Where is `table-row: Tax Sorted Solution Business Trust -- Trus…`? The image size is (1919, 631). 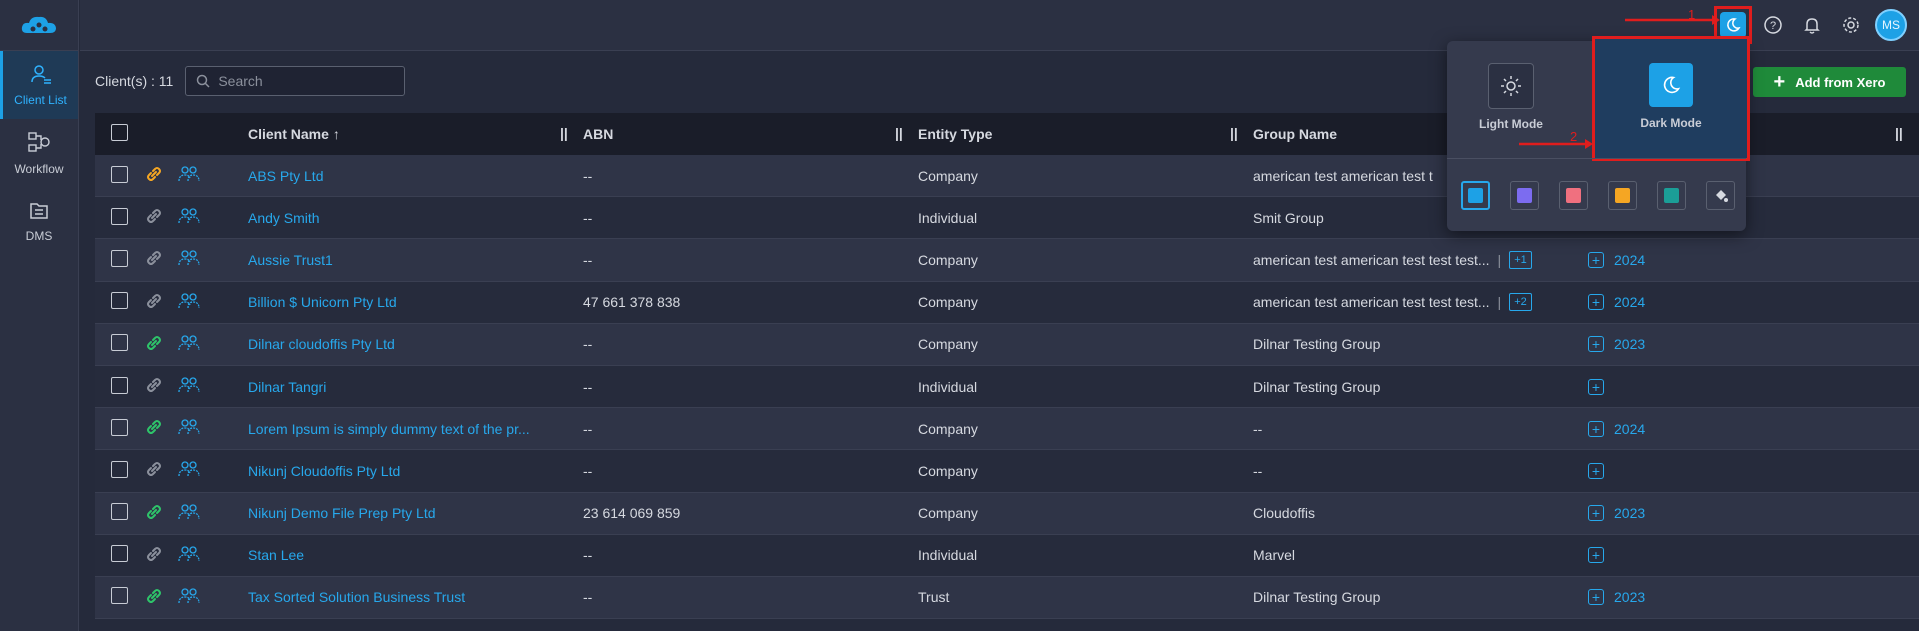
table-row: Tax Sorted Solution Business Trust -- Trus… is located at coordinates (1007, 598).